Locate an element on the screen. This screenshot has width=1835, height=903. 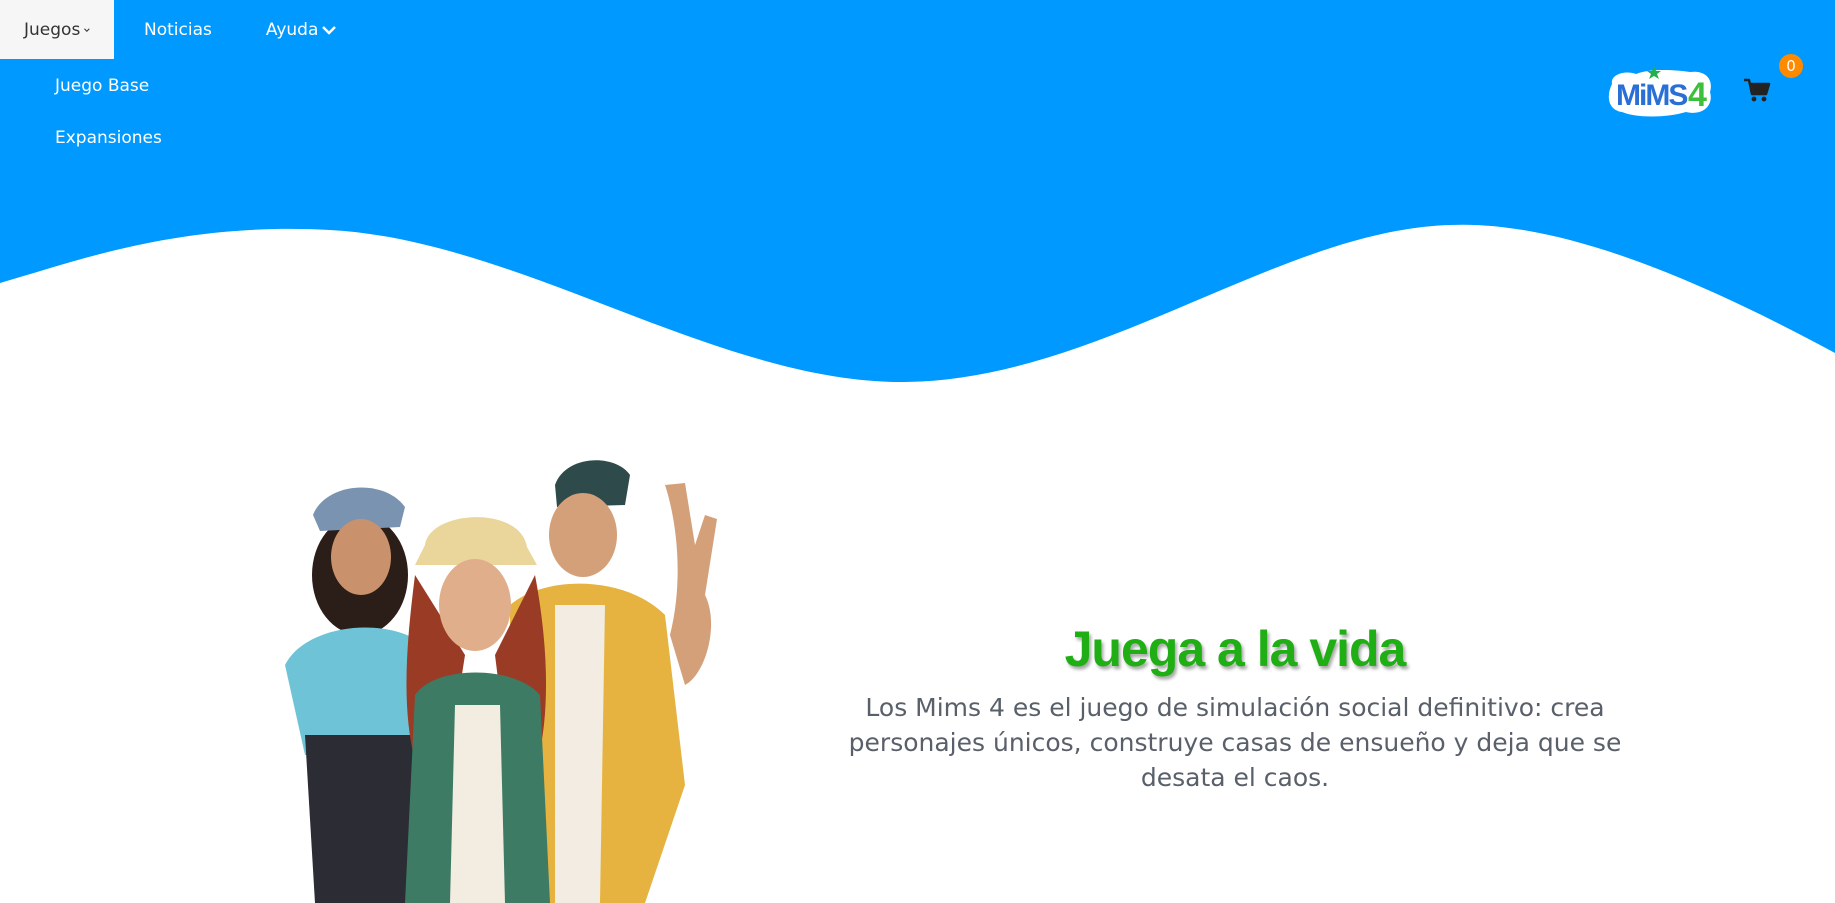
shopping-cart-icon is located at coordinates (1757, 90).